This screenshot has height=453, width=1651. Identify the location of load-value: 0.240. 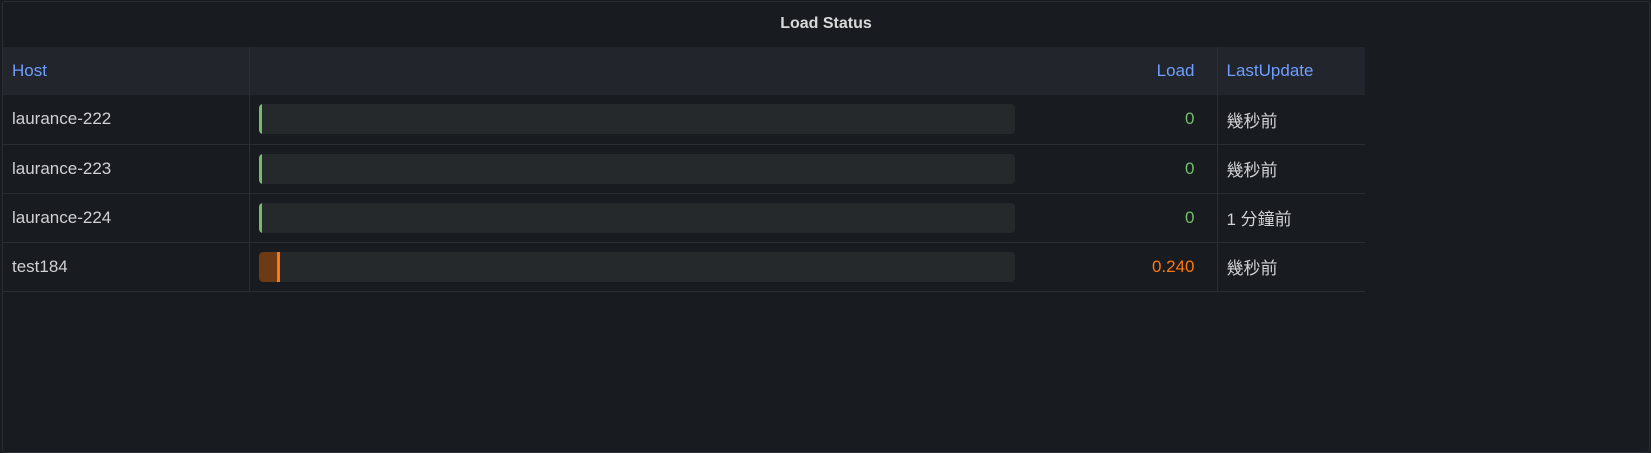
(1173, 266).